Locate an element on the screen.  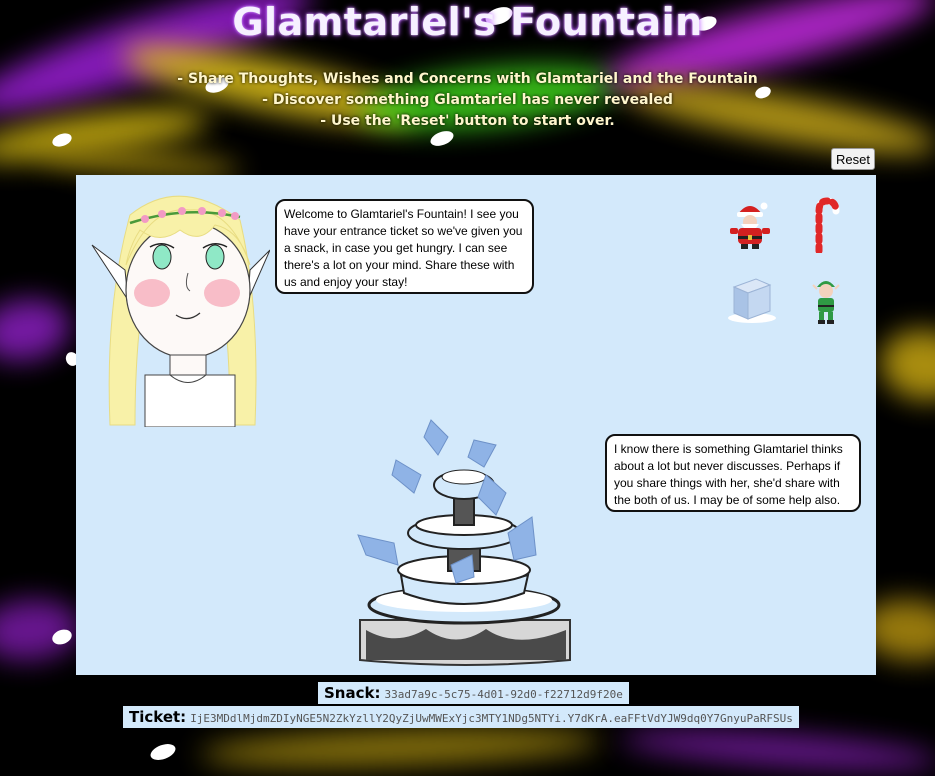
glamtariel-portrait is located at coordinates (180, 311).